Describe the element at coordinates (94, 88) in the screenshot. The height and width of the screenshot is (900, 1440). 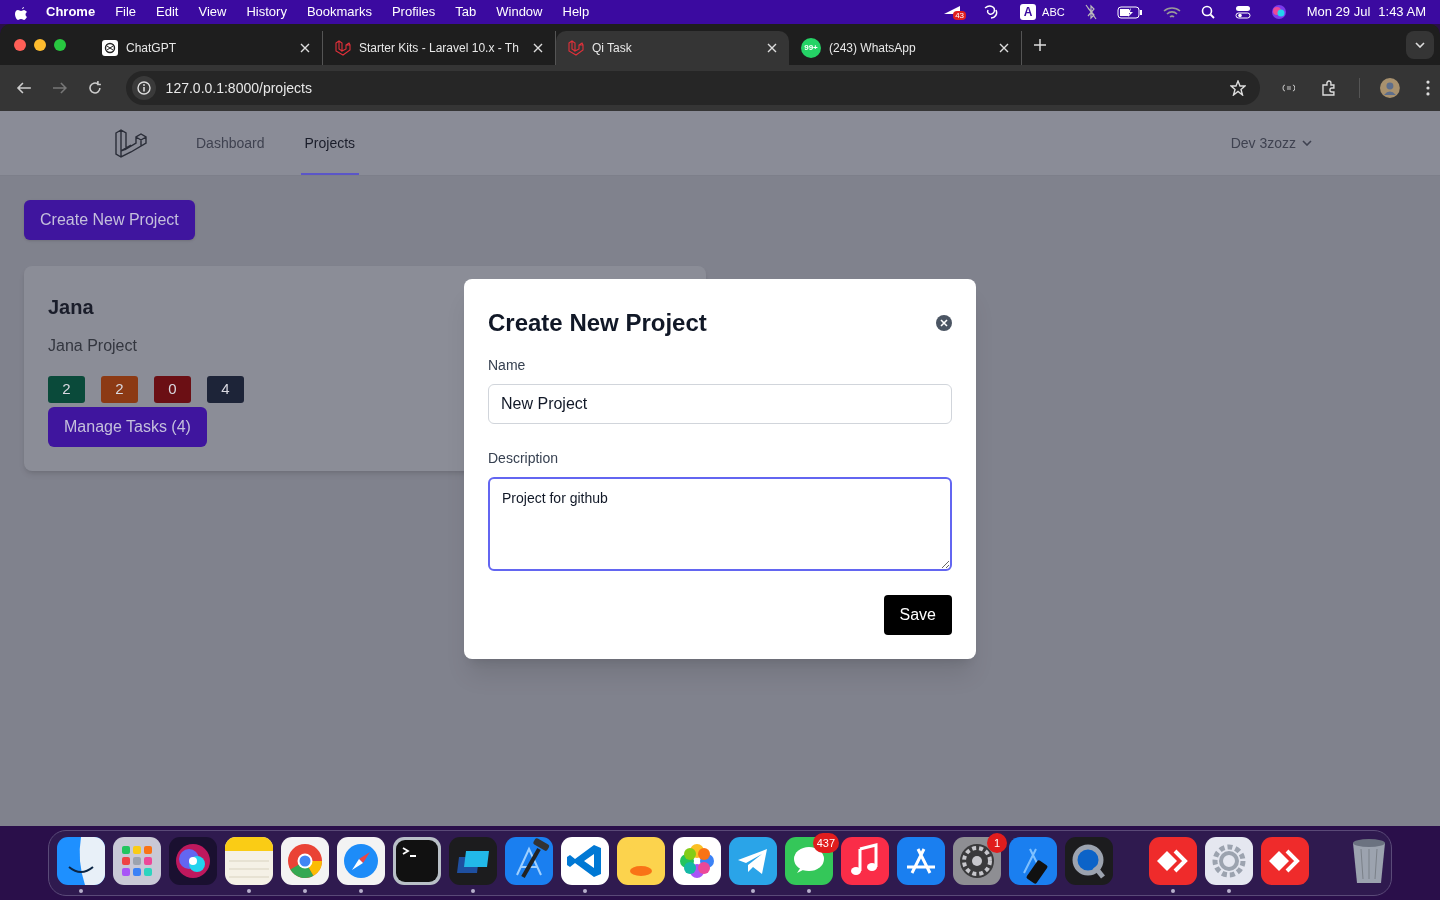
I see `reload-icon` at that location.